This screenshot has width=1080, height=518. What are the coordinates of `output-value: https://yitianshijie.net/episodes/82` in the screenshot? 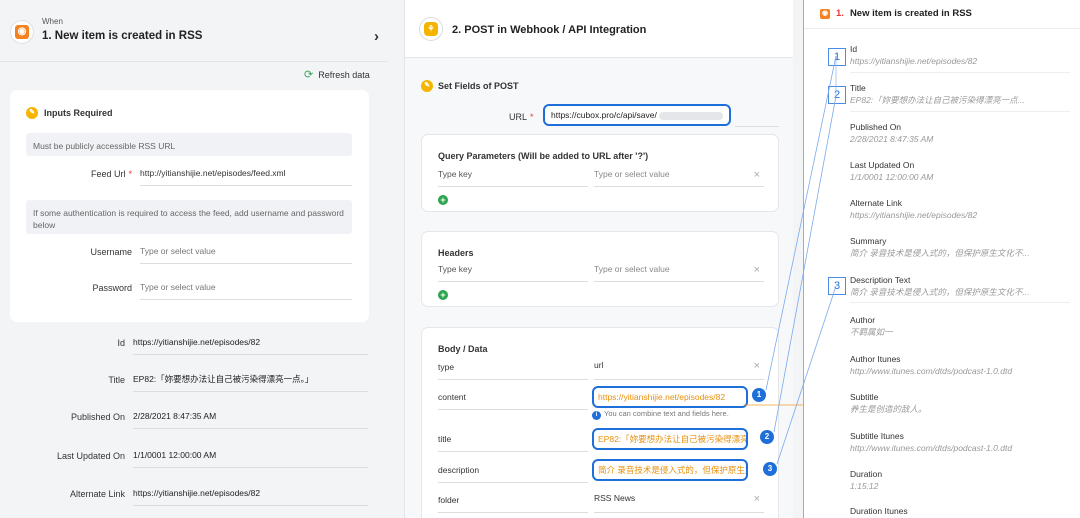 It's located at (250, 495).